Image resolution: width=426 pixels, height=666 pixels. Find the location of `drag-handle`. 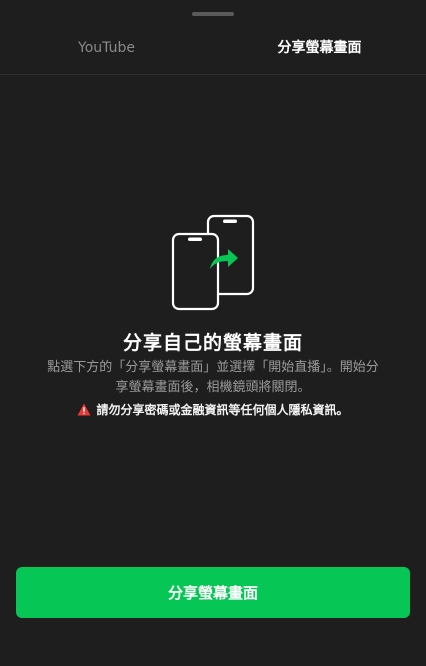

drag-handle is located at coordinates (213, 14).